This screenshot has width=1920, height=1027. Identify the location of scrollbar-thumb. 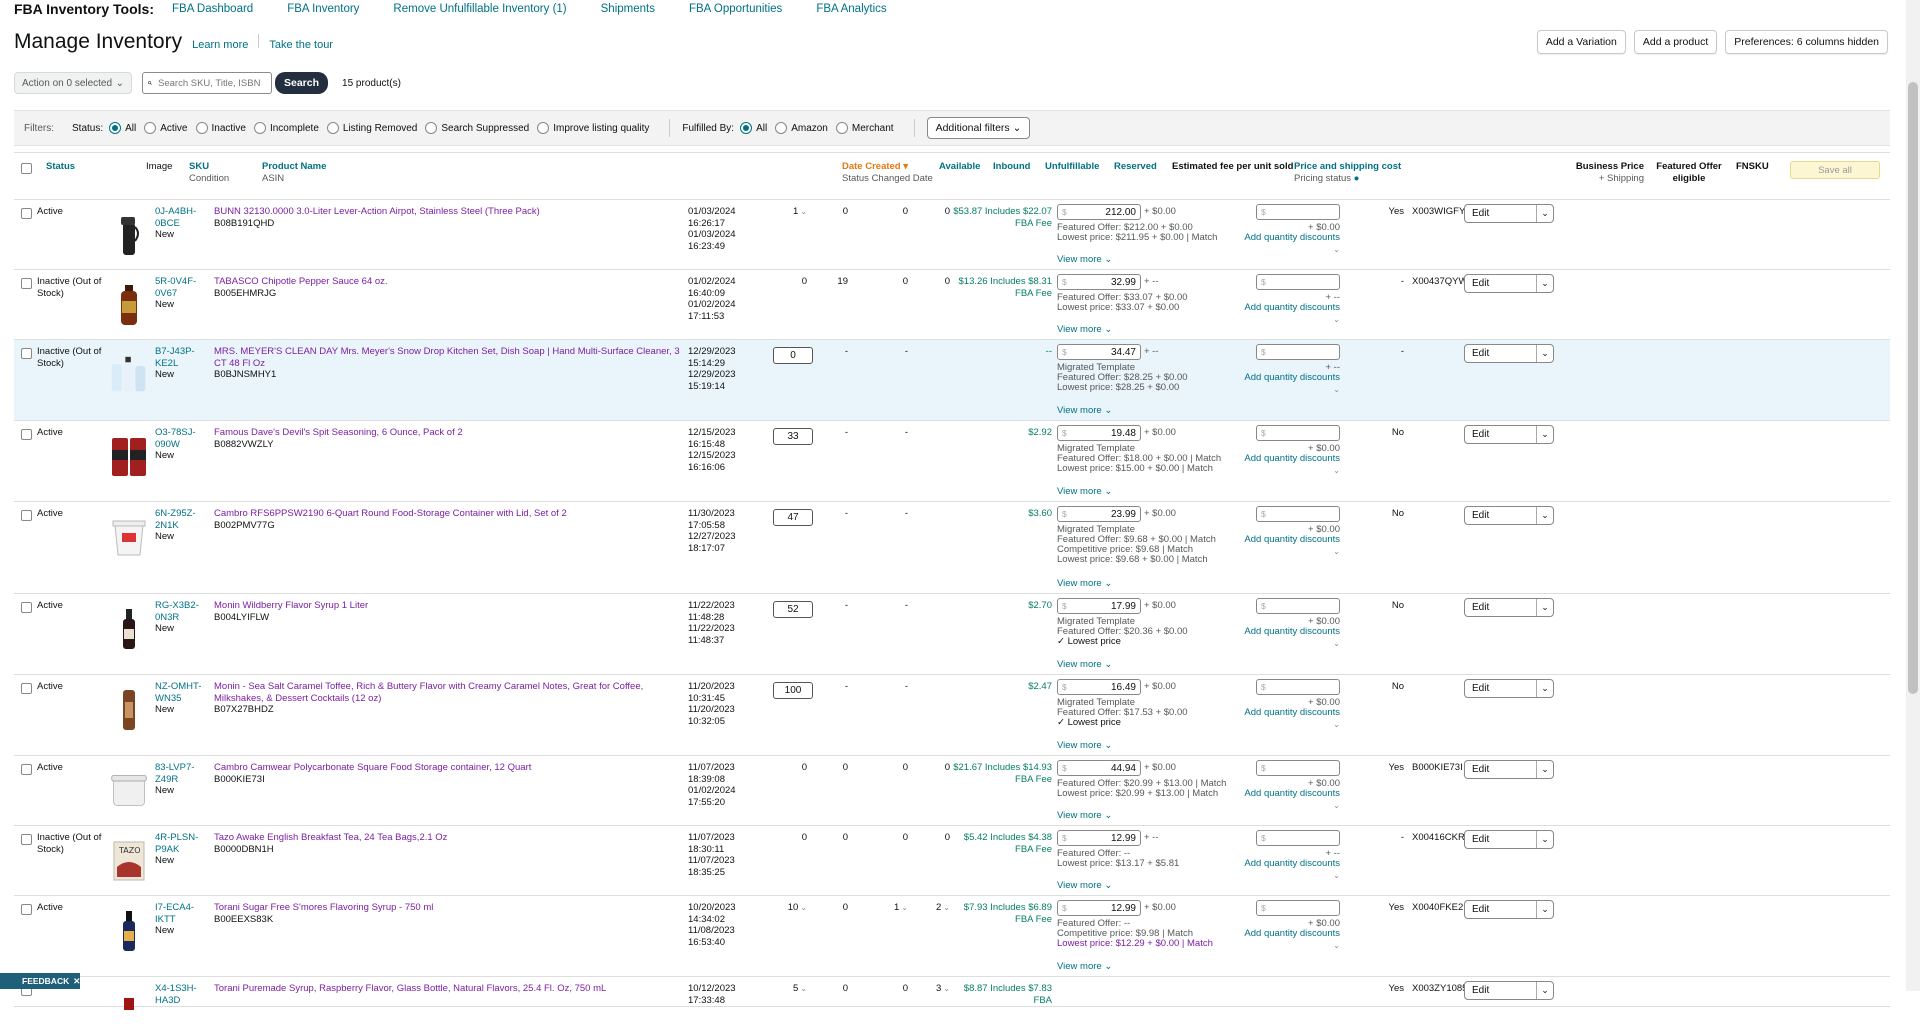
(1913, 388).